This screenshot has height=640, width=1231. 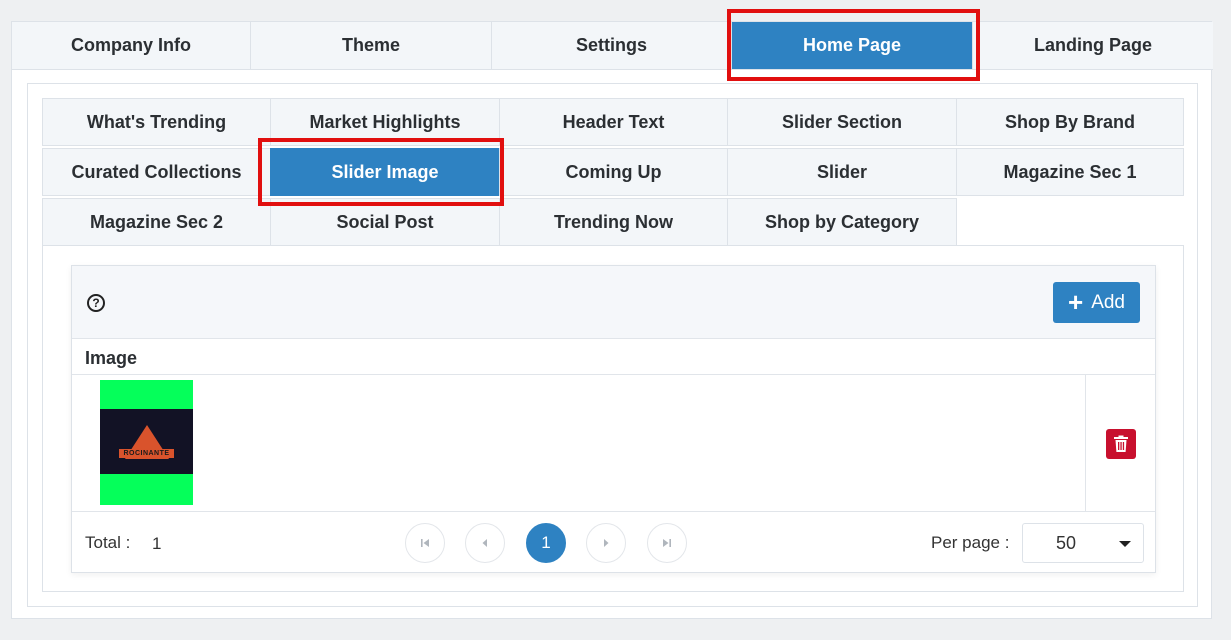 I want to click on tab-trending-now: Trending Now, so click(x=613, y=222).